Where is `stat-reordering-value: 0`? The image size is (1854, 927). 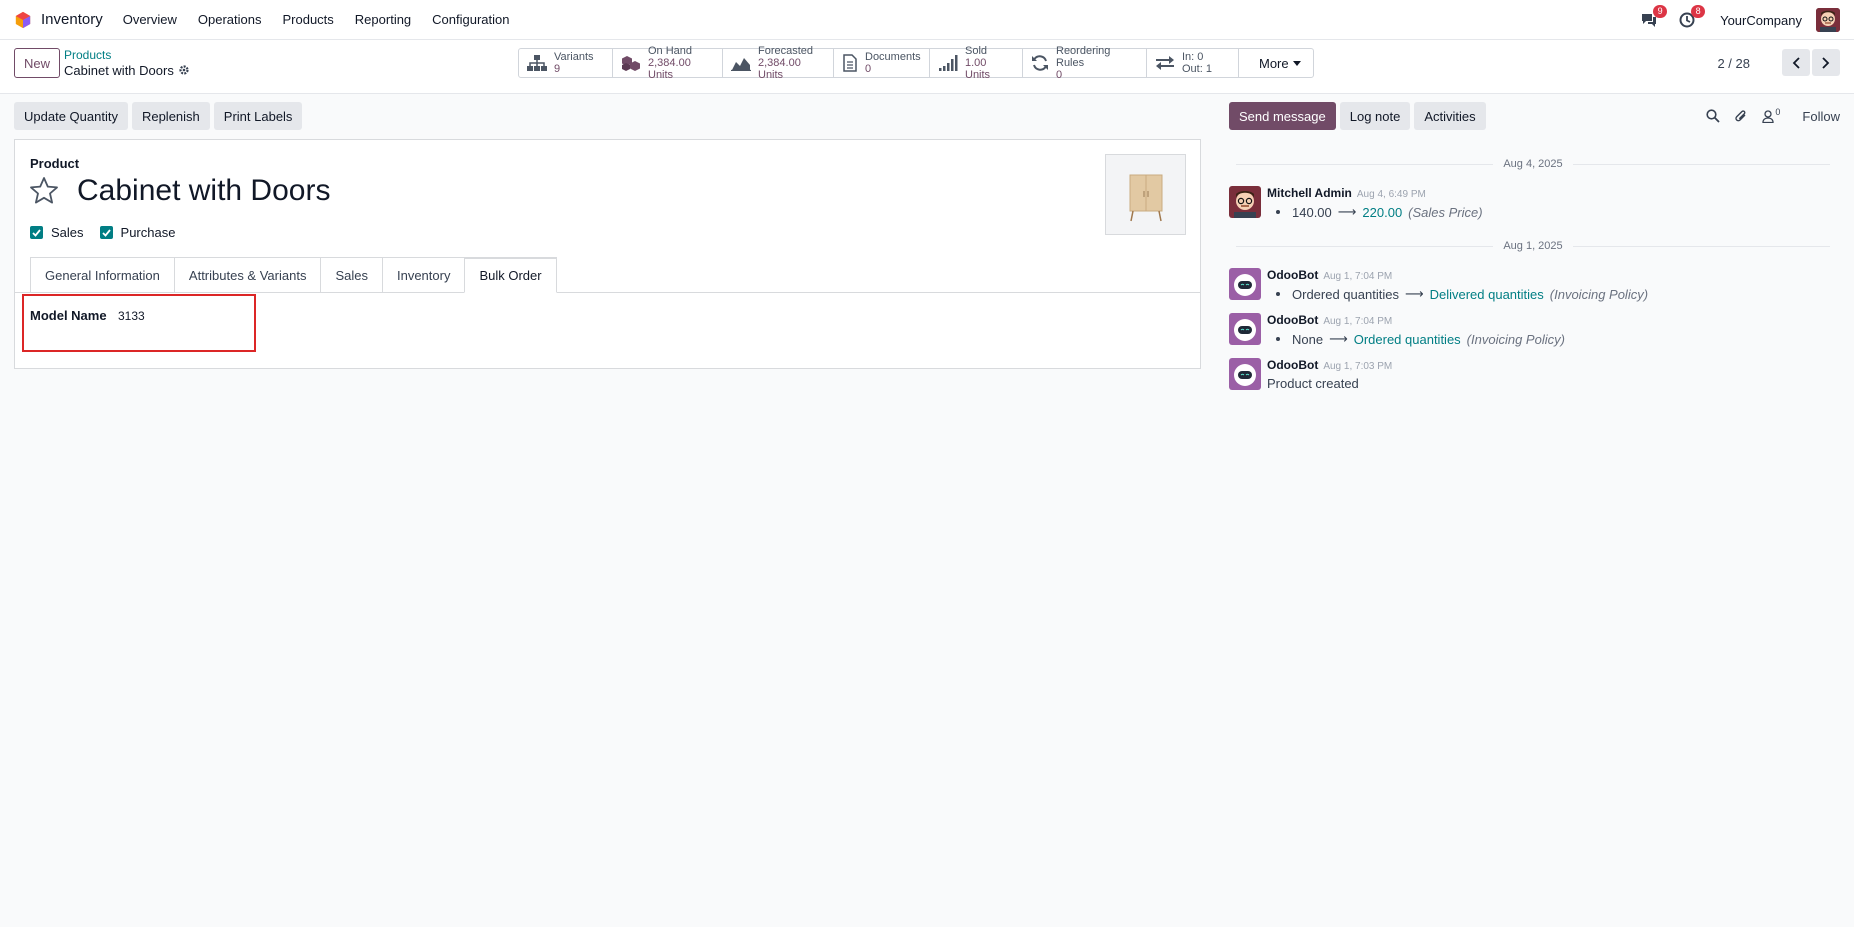 stat-reordering-value: 0 is located at coordinates (1059, 75).